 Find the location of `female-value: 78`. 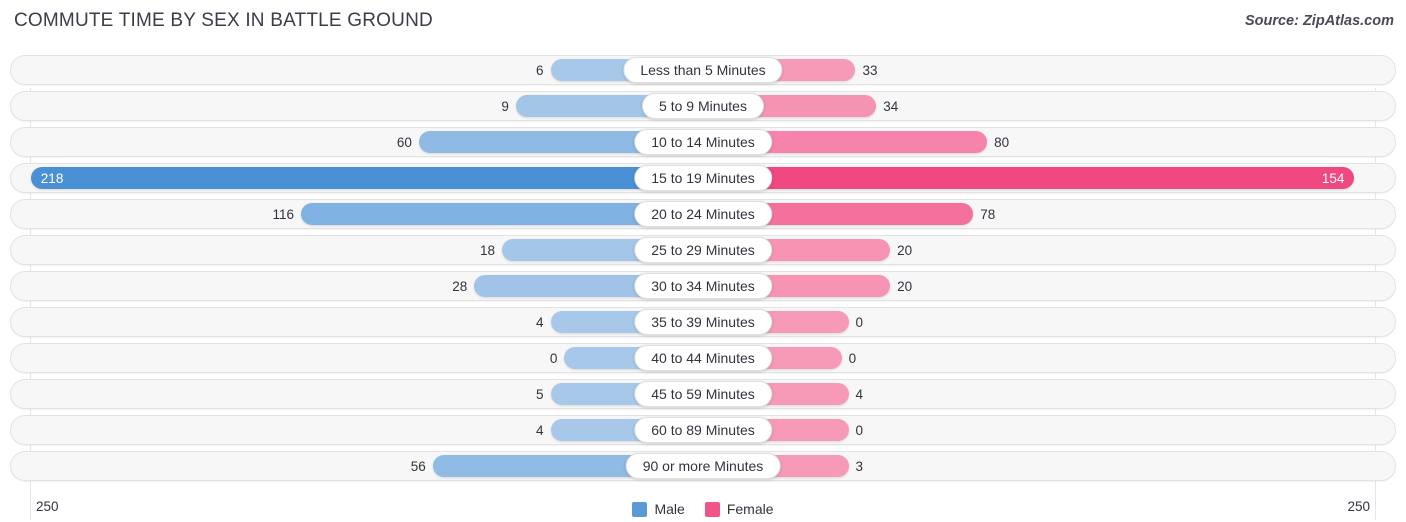

female-value: 78 is located at coordinates (988, 214).